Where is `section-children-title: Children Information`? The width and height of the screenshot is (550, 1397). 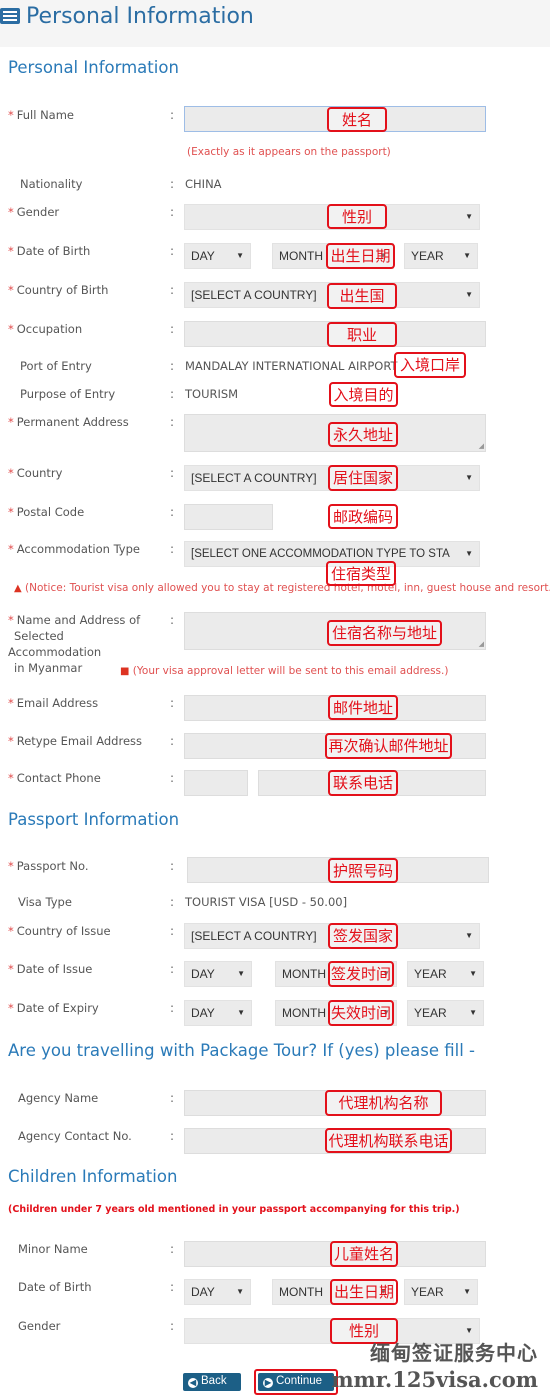 section-children-title: Children Information is located at coordinates (93, 1176).